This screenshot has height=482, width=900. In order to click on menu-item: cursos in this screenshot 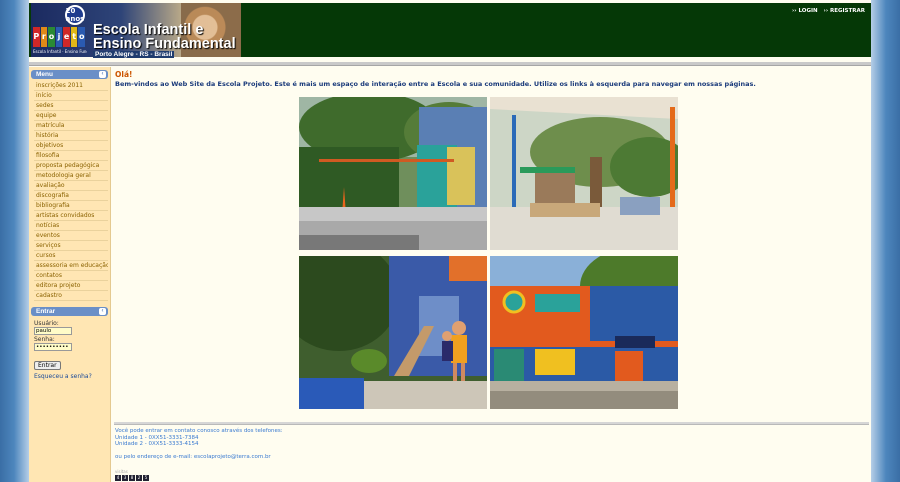, I will do `click(71, 256)`.